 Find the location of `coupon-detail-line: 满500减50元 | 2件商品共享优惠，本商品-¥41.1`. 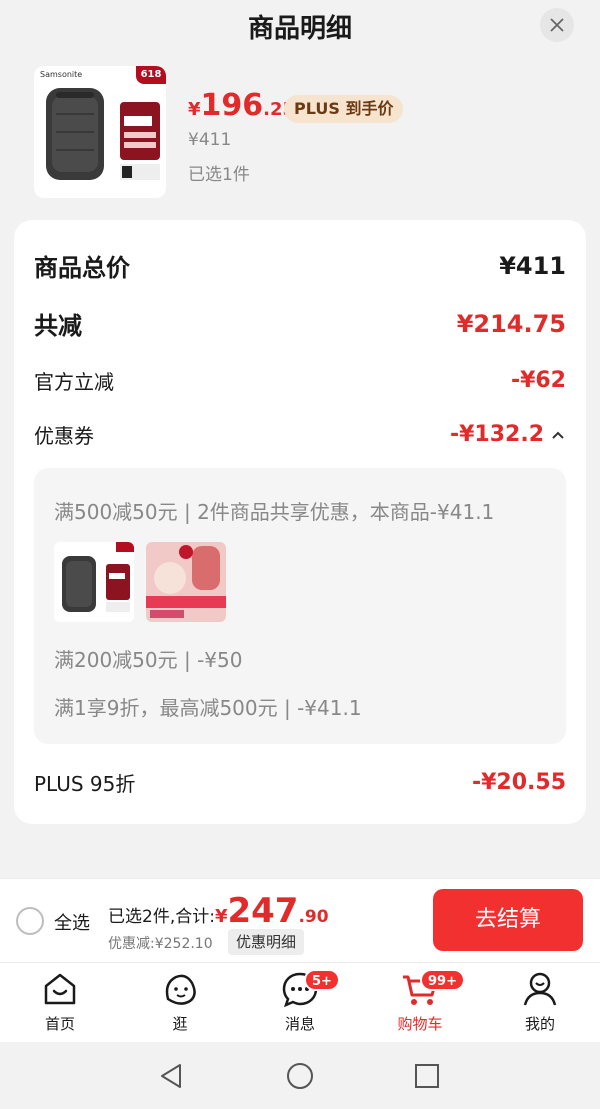

coupon-detail-line: 满500减50元 | 2件商品共享优惠，本商品-¥41.1 is located at coordinates (274, 512).